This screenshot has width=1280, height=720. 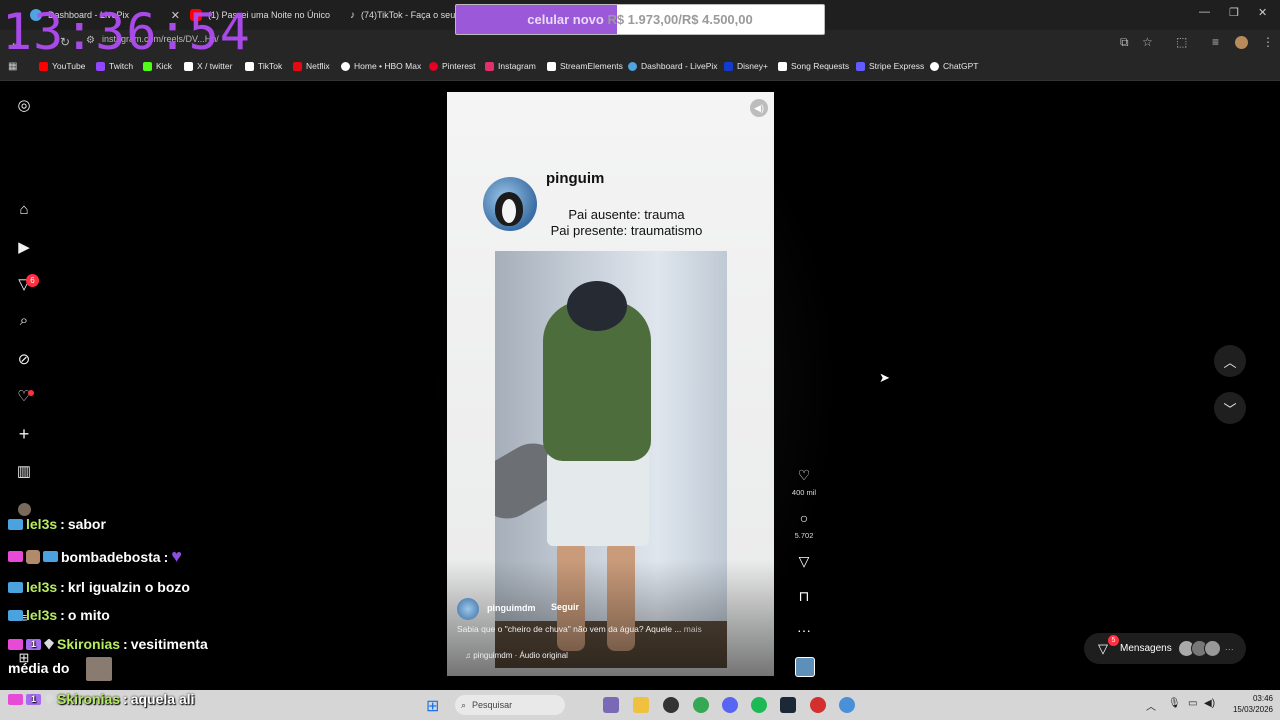 What do you see at coordinates (24, 105) in the screenshot?
I see `instagram-logo-icon: ◎` at bounding box center [24, 105].